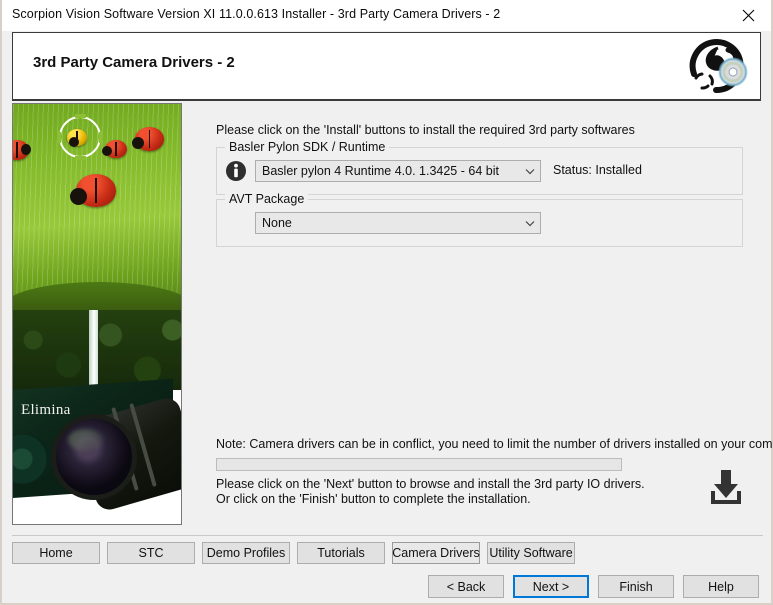 This screenshot has height=605, width=773. I want to click on finish-button: Finish, so click(636, 586).